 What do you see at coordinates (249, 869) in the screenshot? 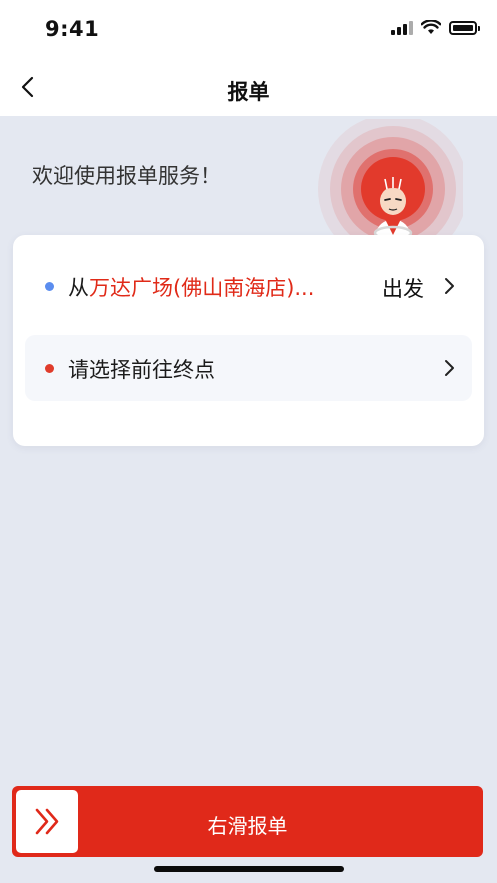
I see `home-indicator` at bounding box center [249, 869].